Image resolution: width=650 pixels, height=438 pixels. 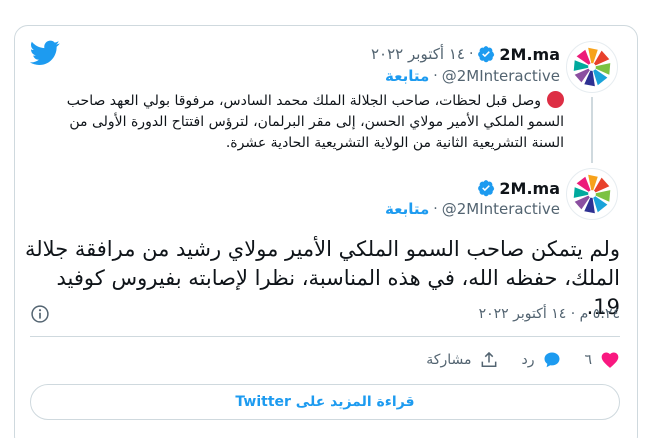 What do you see at coordinates (555, 99) in the screenshot?
I see `red-circle-emoji` at bounding box center [555, 99].